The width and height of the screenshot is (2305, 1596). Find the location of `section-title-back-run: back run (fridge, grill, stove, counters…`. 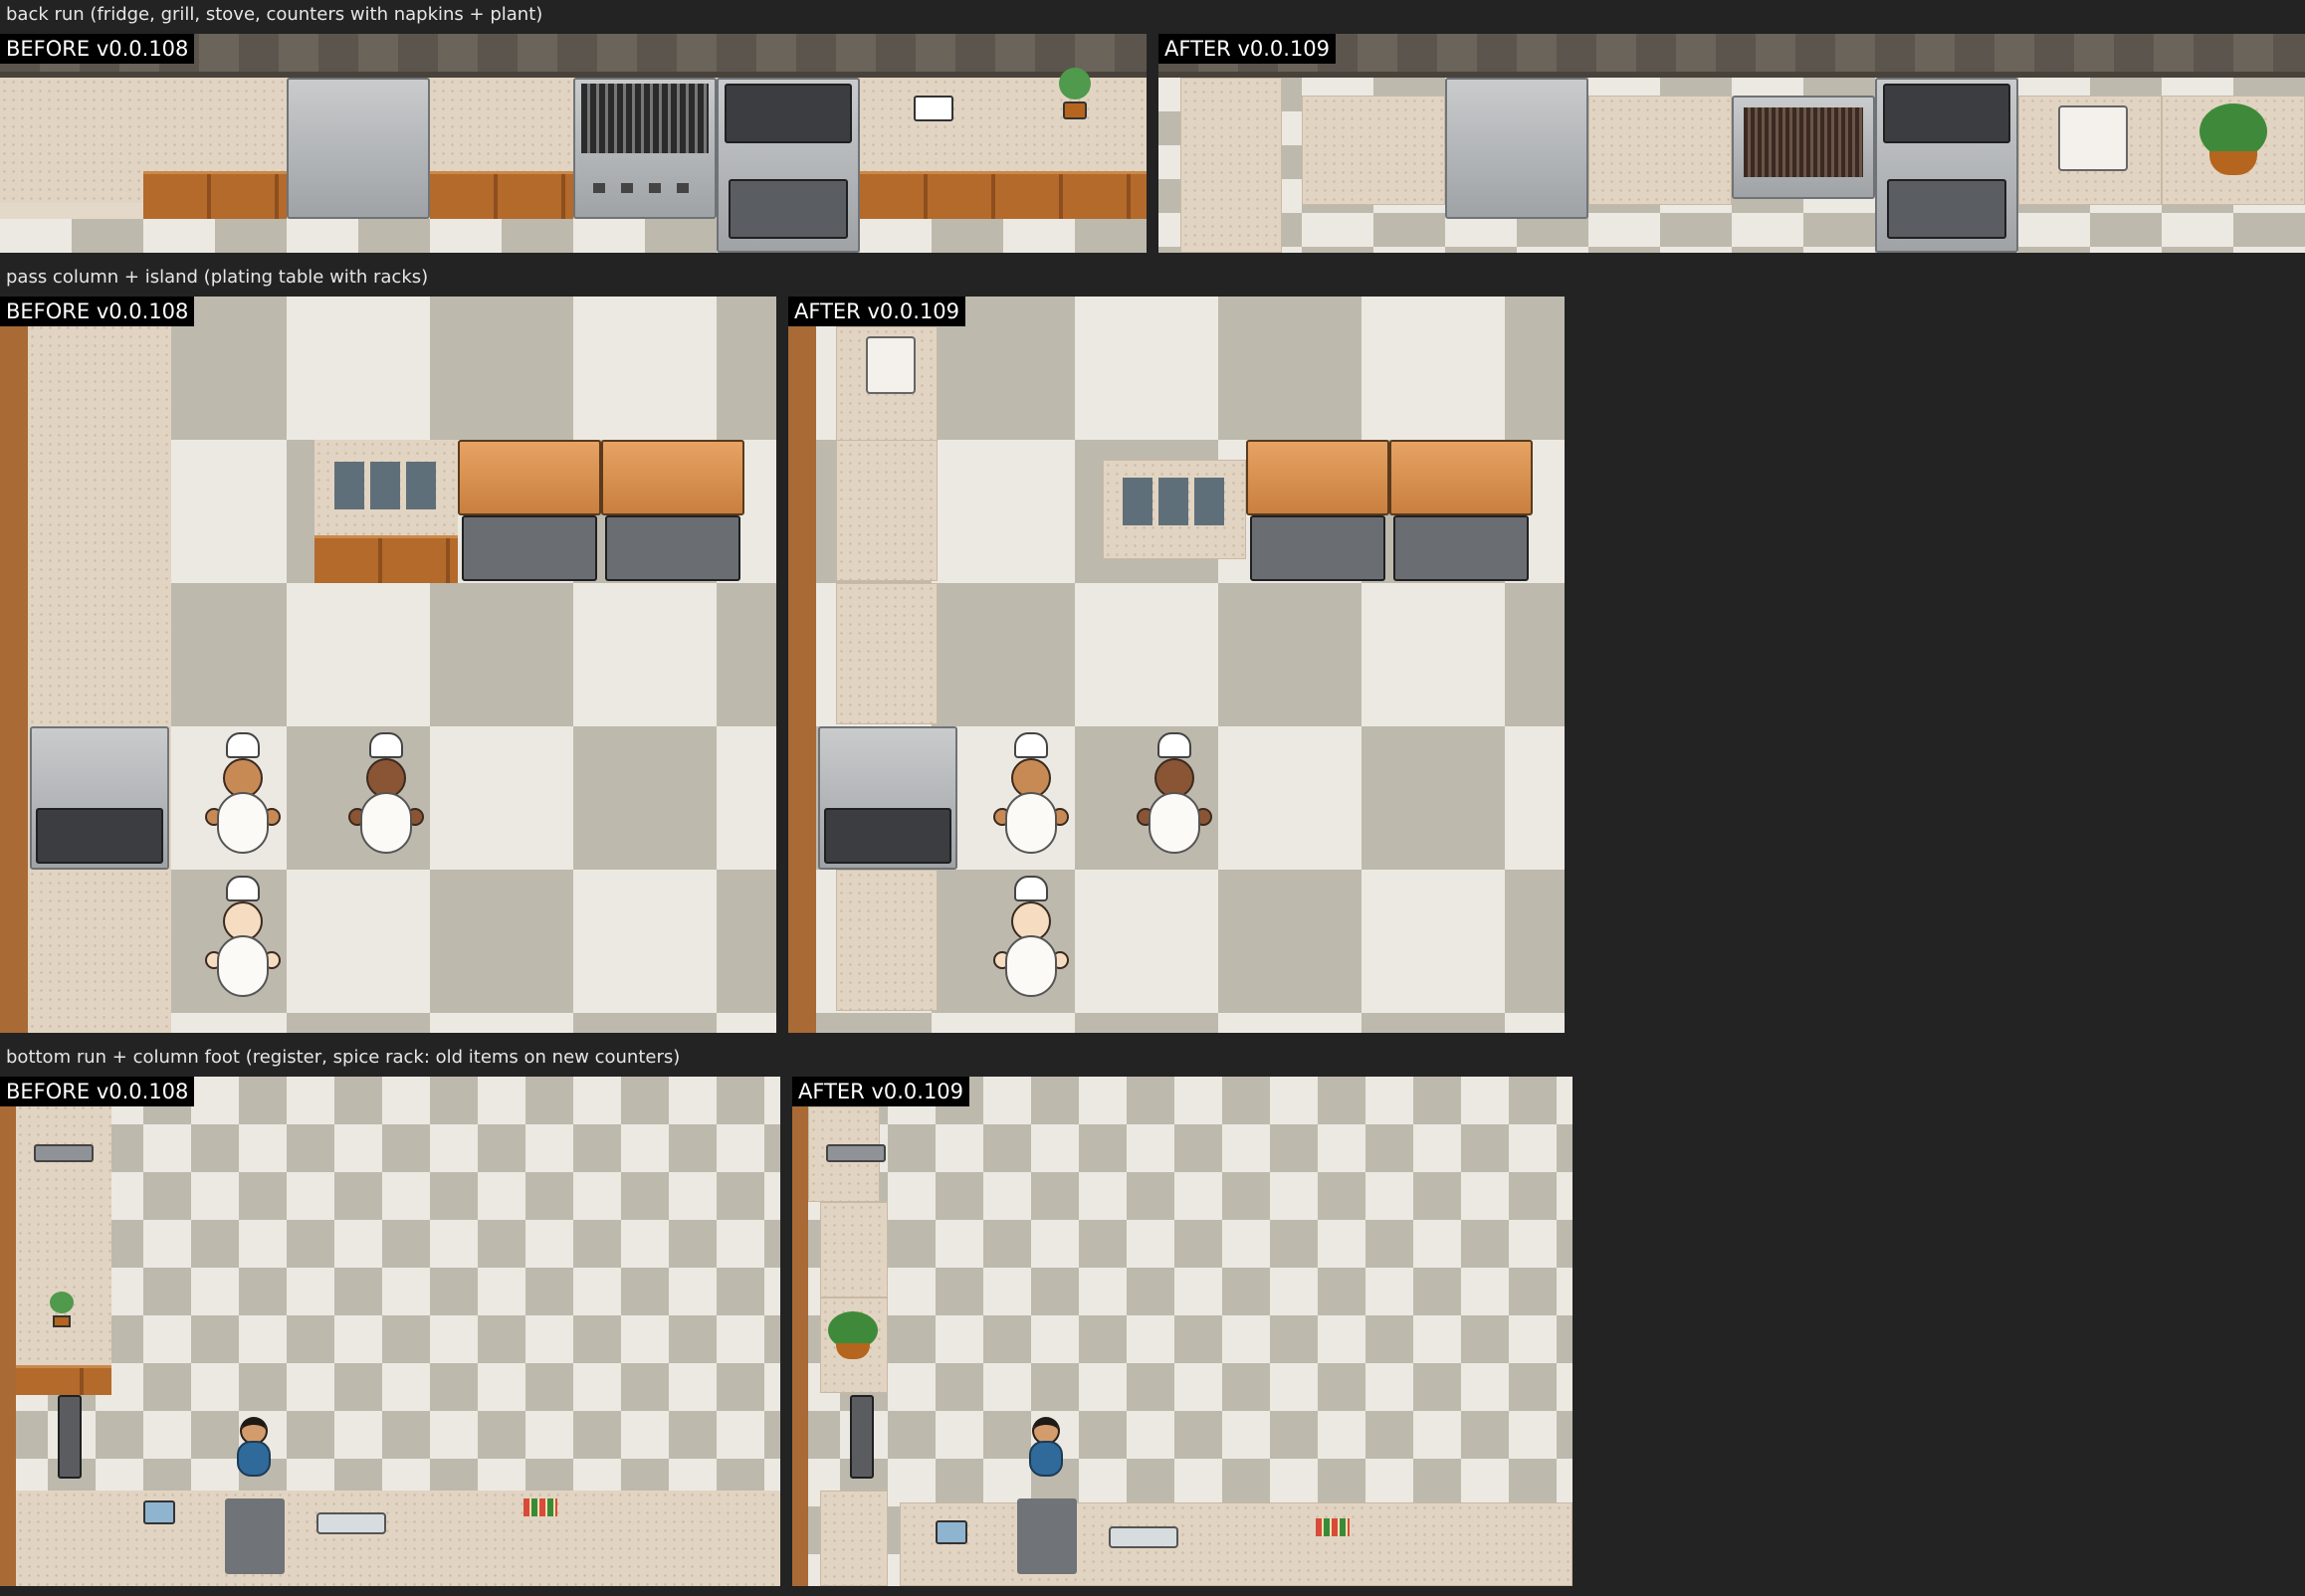

section-title-back-run: back run (fridge, grill, stove, counters… is located at coordinates (274, 15).